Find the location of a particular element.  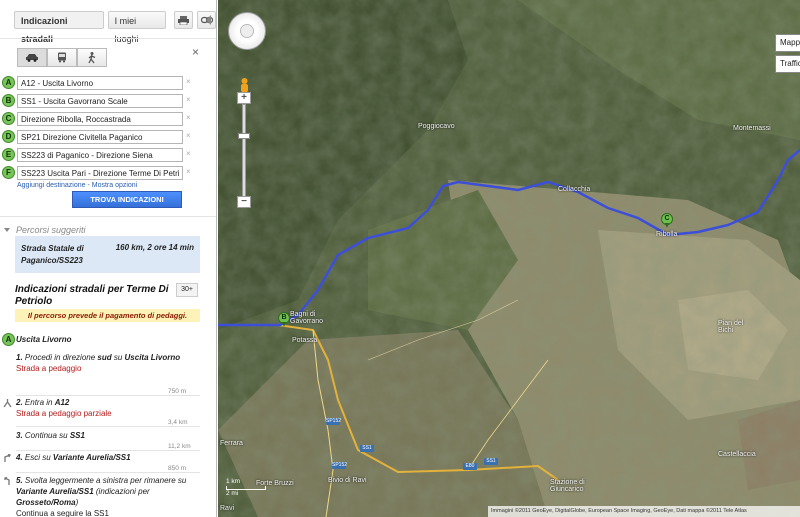

waypoint-b: B× is located at coordinates (102, 101).